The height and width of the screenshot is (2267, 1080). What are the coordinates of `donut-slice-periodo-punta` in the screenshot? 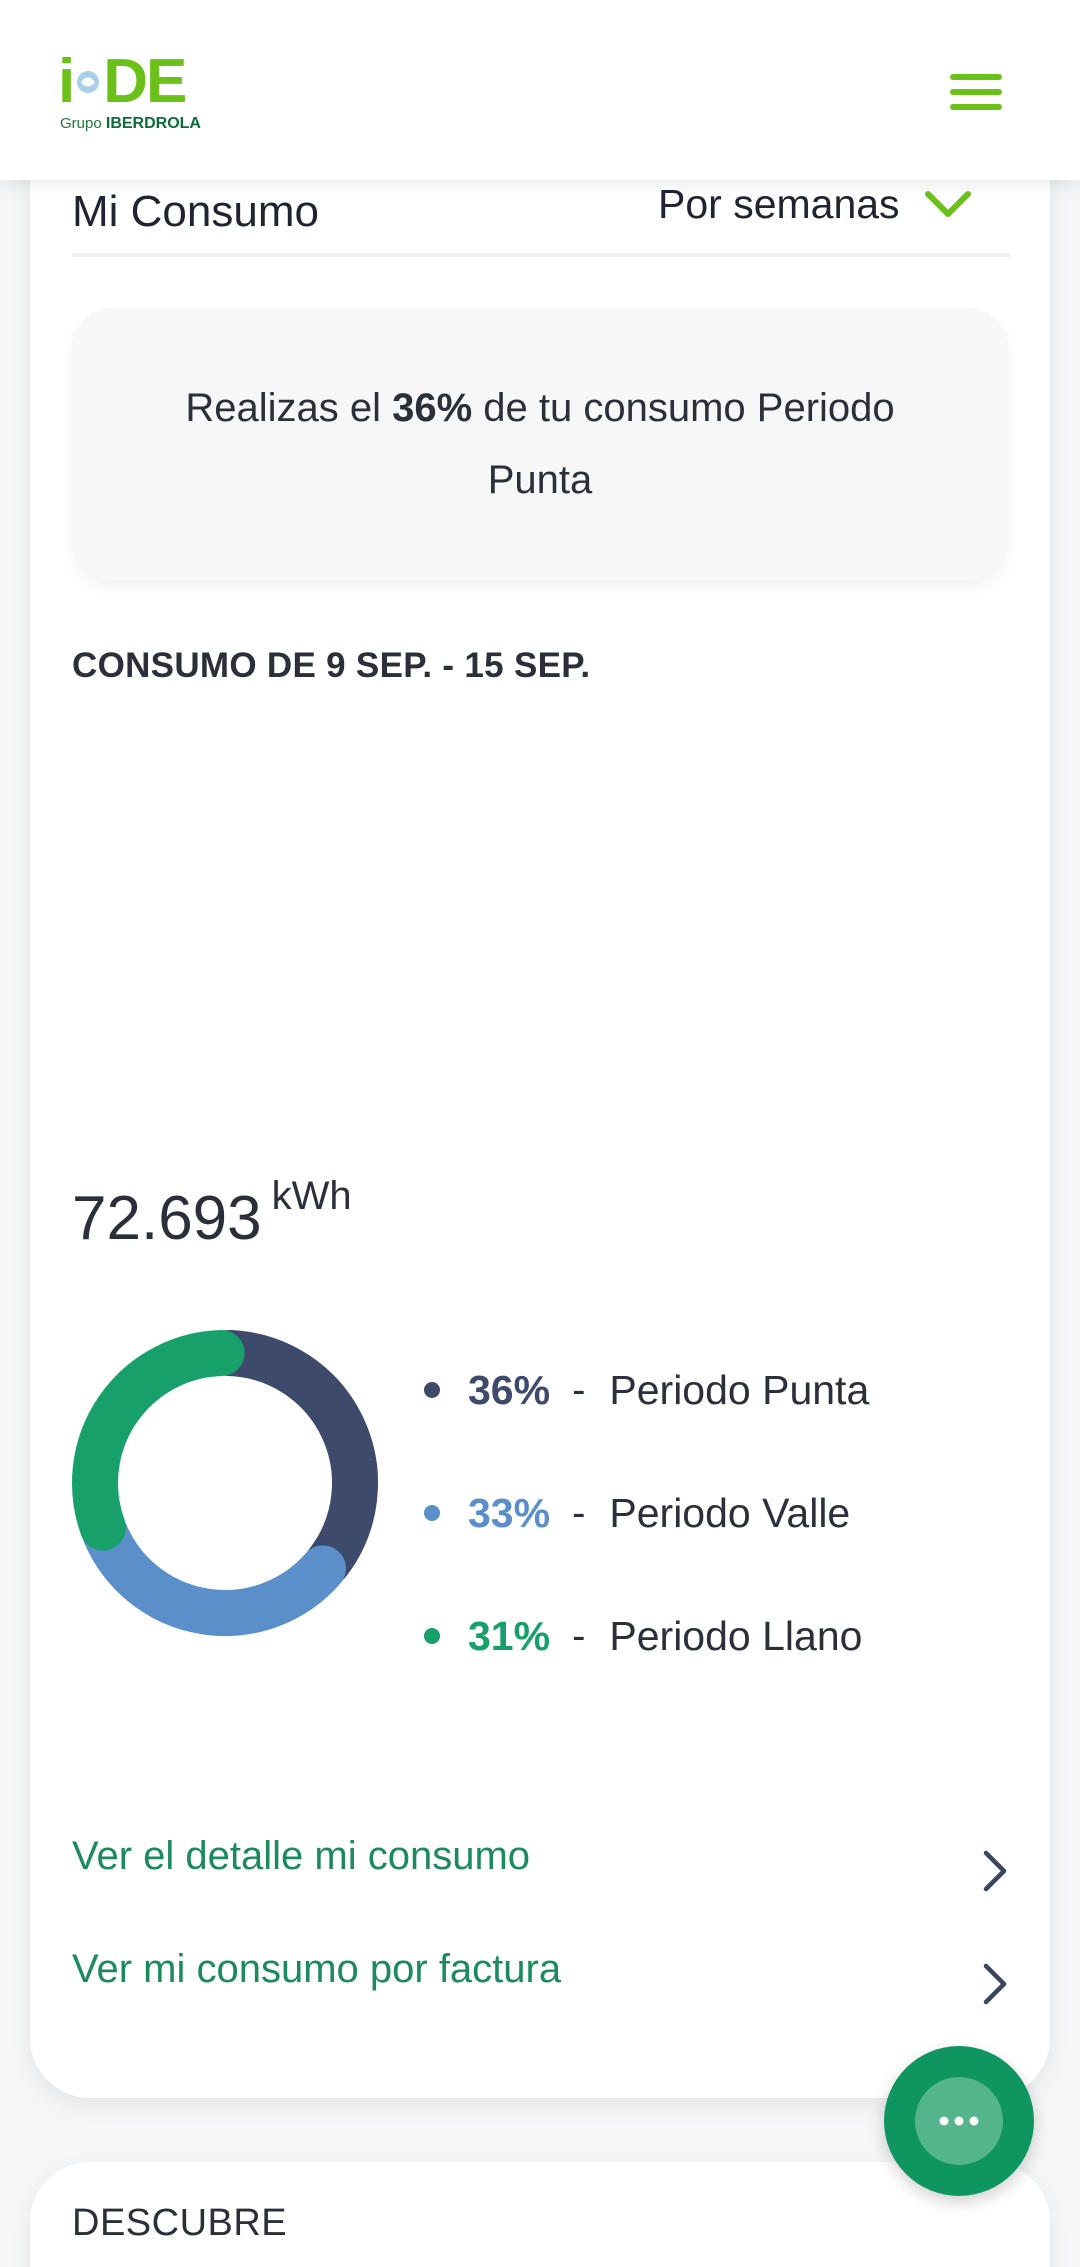 It's located at (291, 1458).